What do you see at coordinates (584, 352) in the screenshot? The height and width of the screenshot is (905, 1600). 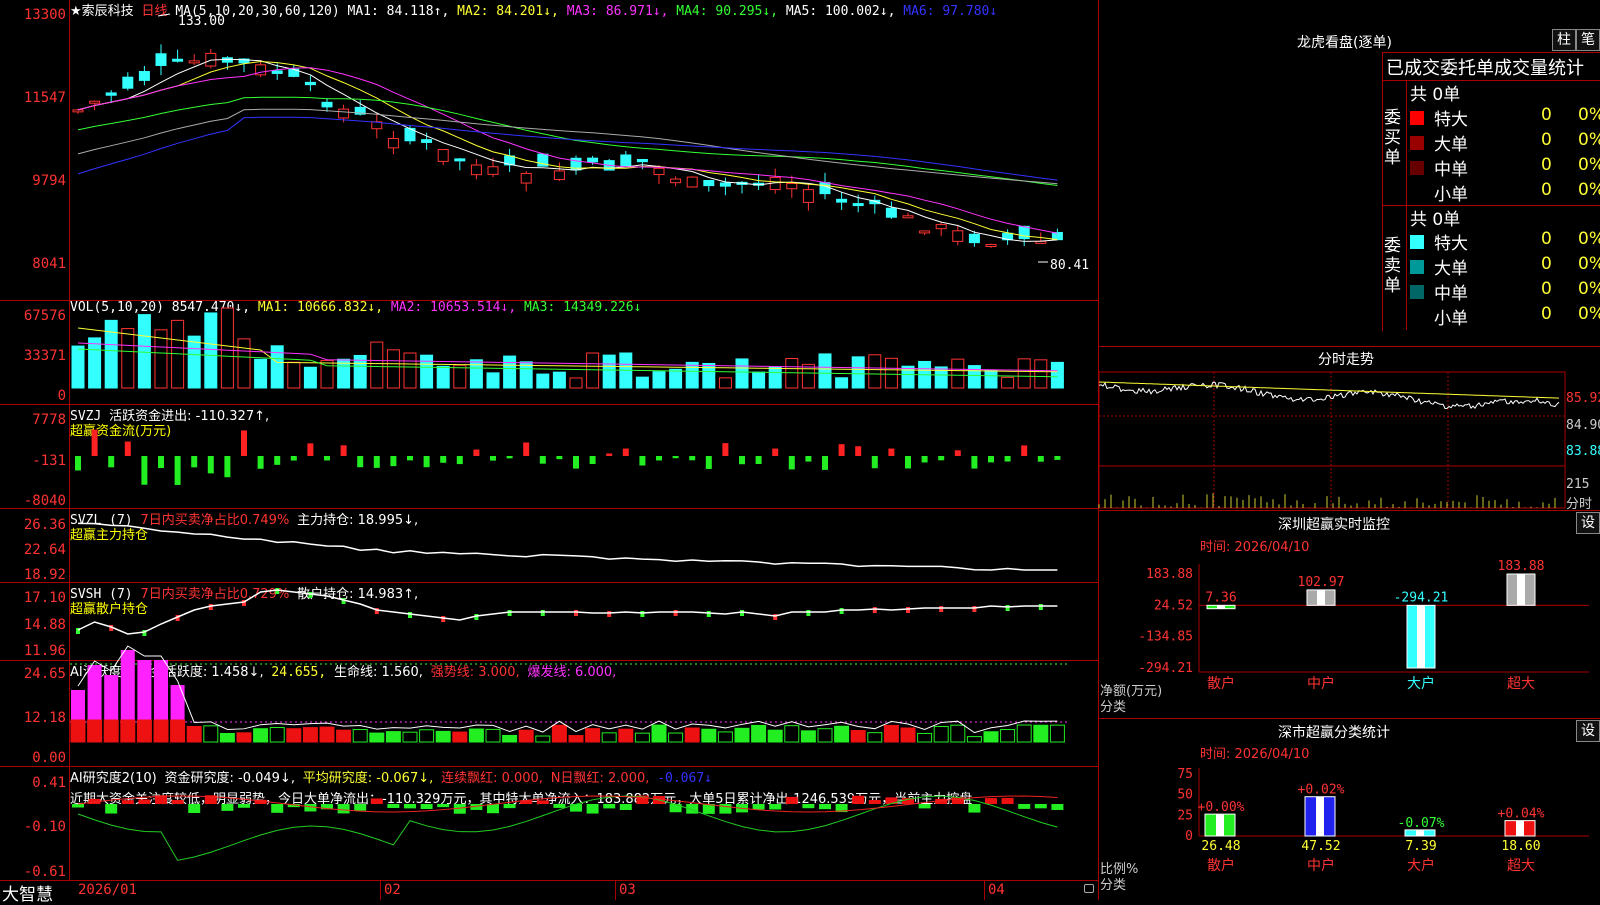 I see `volume-chart` at bounding box center [584, 352].